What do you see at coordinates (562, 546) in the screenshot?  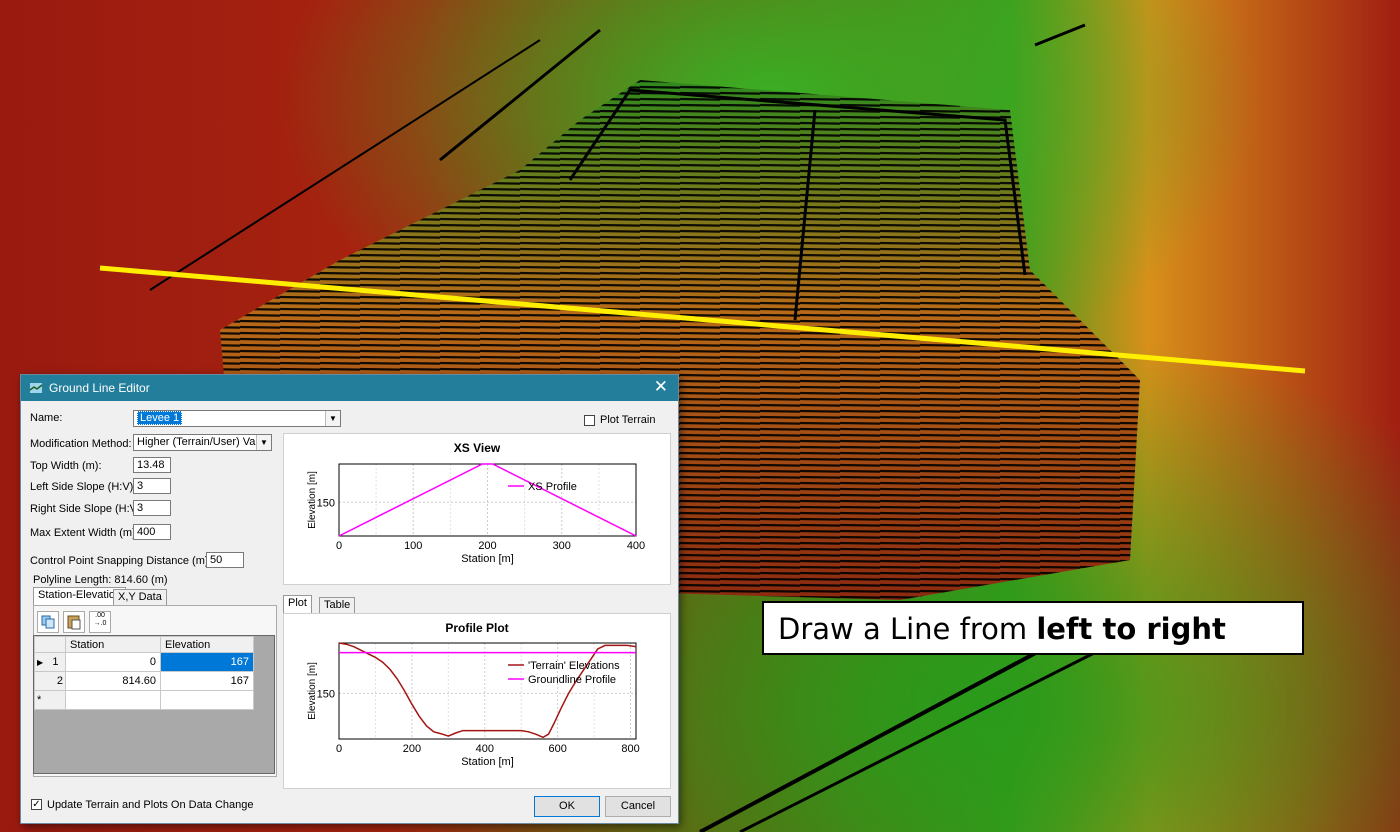 I see `x-tick-label: 300` at bounding box center [562, 546].